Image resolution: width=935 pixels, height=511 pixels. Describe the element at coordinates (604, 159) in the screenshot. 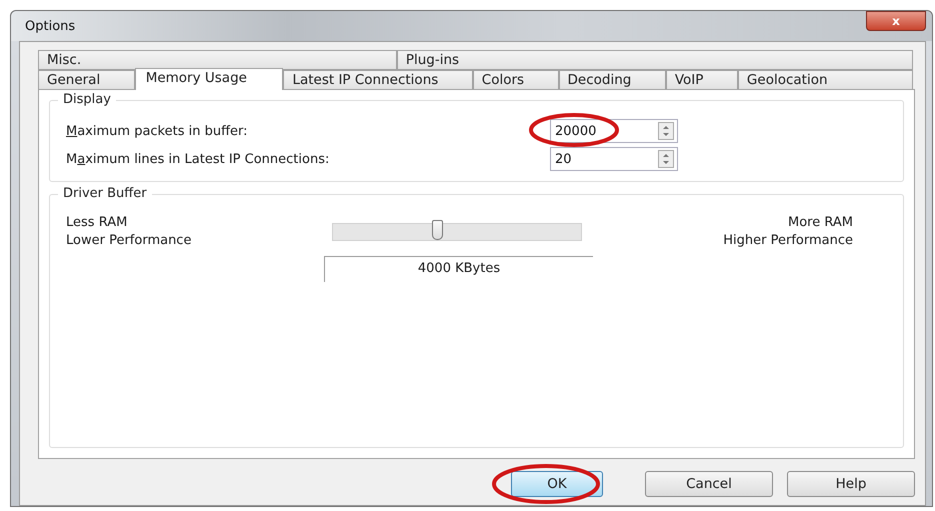

I see `spinner-input: 20` at that location.